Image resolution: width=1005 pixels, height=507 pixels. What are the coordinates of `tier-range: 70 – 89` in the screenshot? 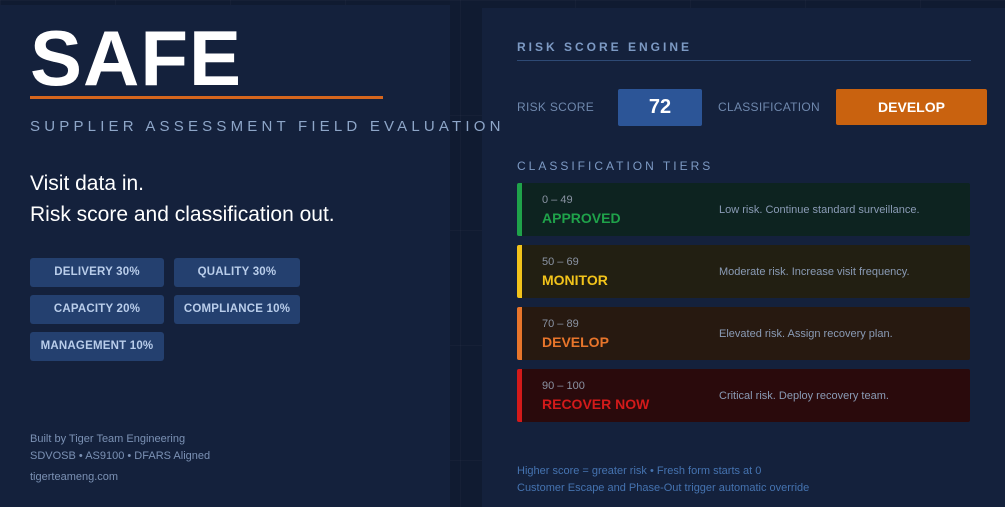 It's located at (560, 324).